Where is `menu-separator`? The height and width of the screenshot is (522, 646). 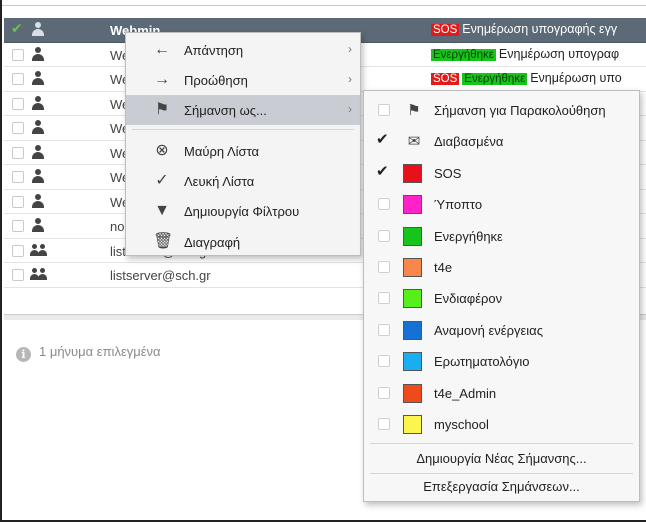 menu-separator is located at coordinates (243, 129).